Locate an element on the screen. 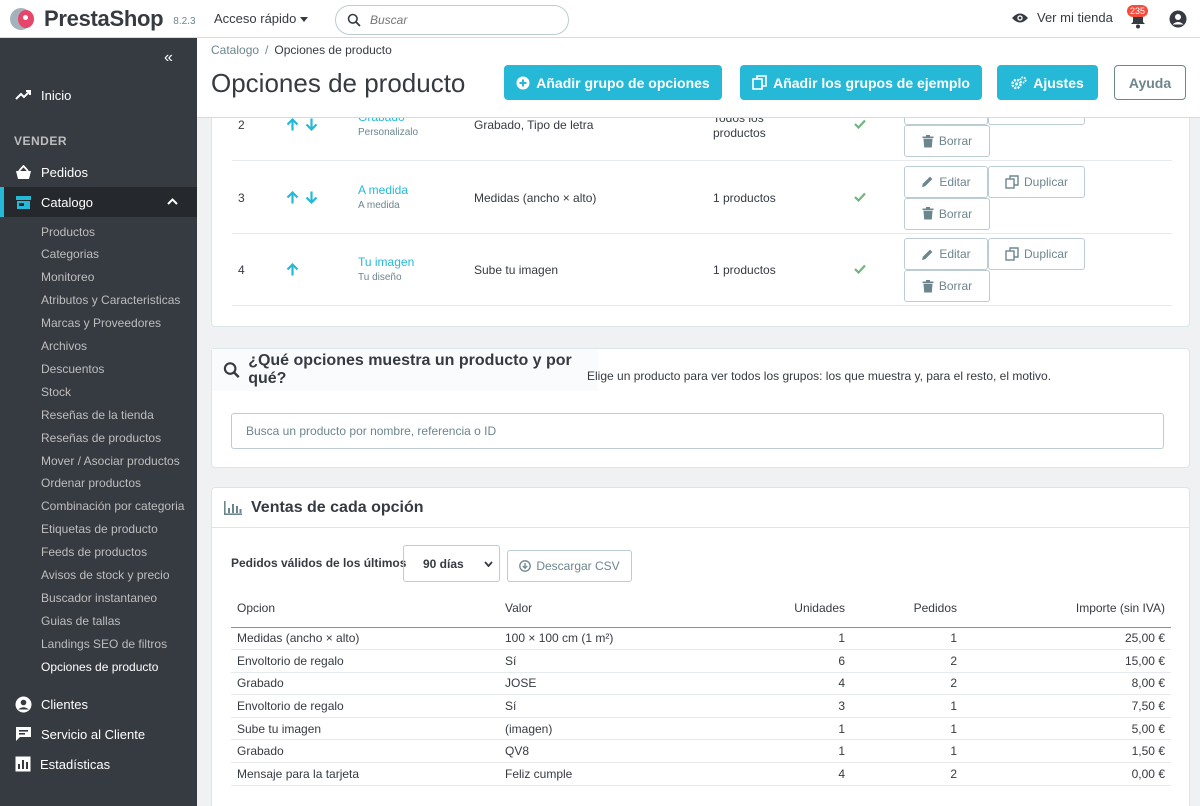 The image size is (1200, 806). product-search-input is located at coordinates (697, 431).